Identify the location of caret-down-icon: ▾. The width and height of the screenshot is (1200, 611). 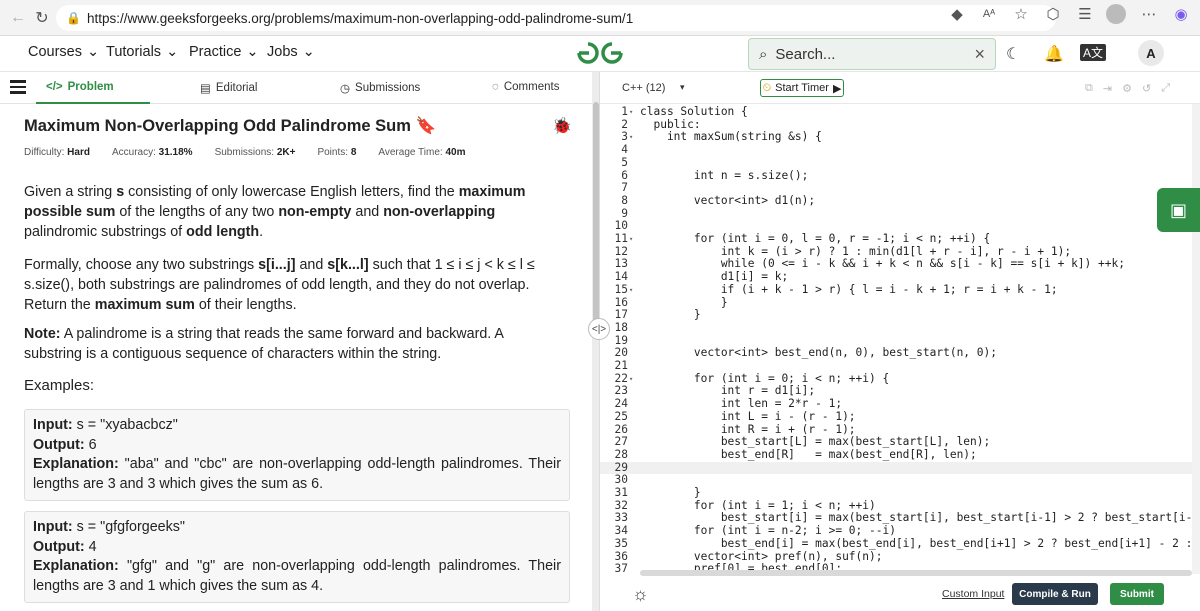
(682, 87).